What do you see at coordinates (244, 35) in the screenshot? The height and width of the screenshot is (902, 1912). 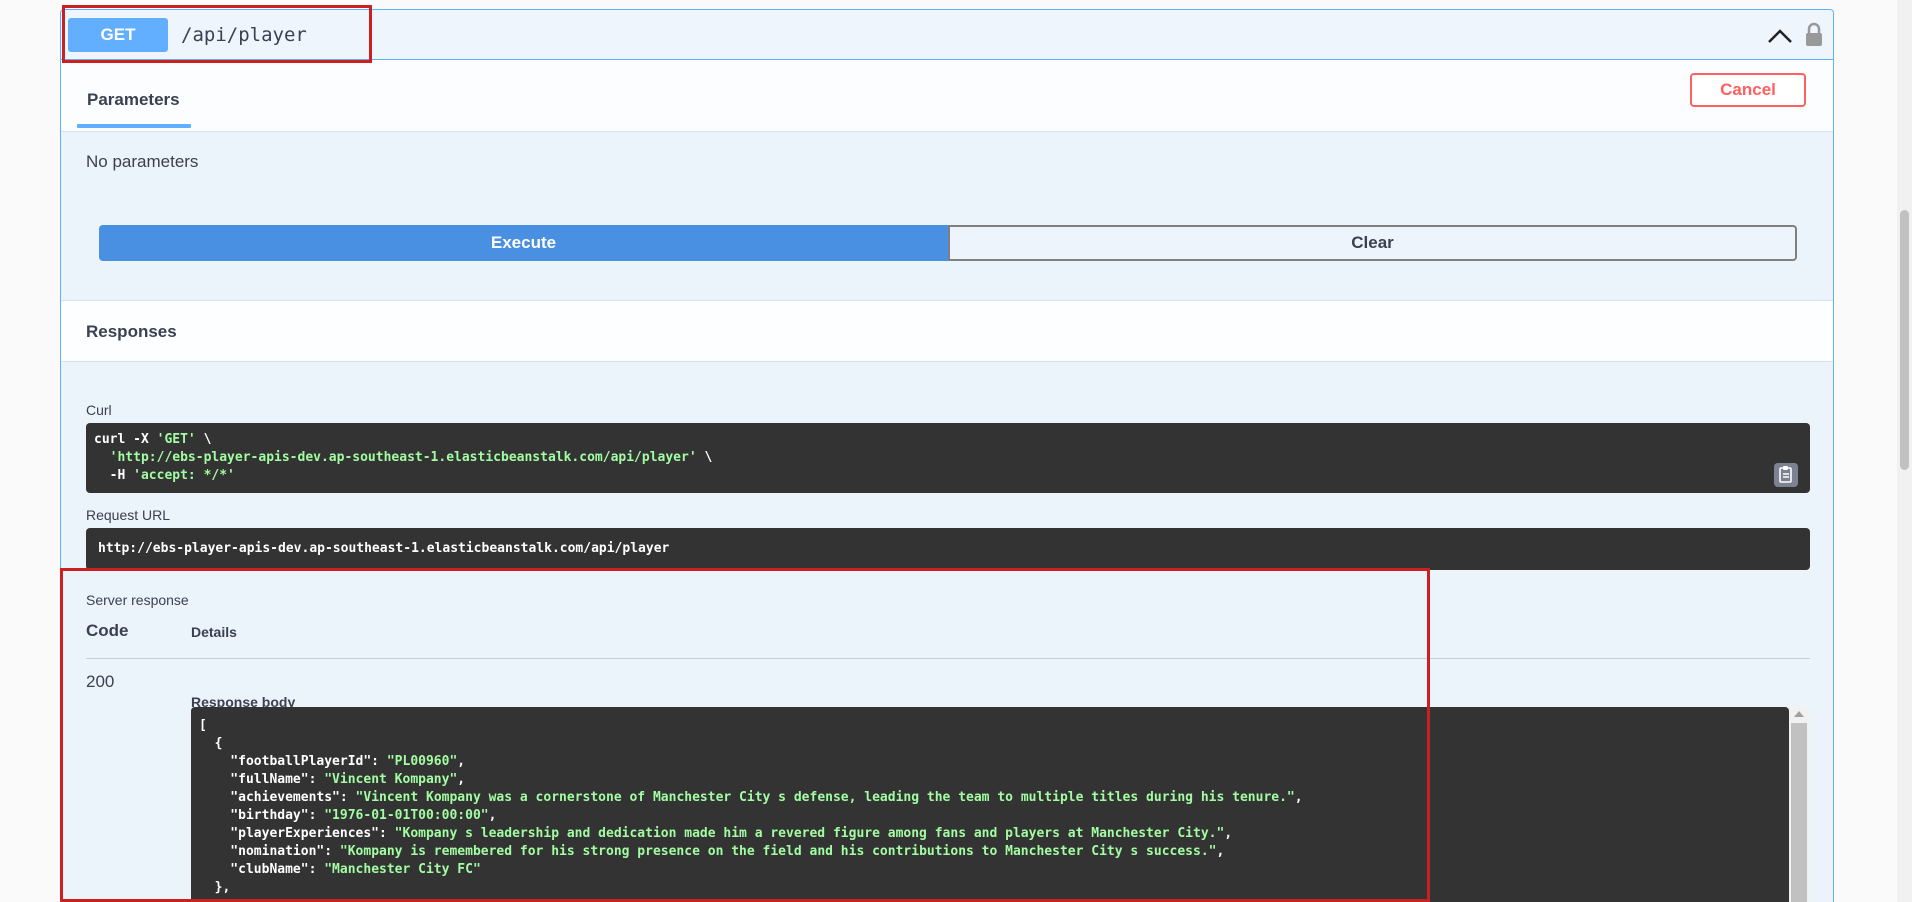 I see `operation-path: /api/player` at bounding box center [244, 35].